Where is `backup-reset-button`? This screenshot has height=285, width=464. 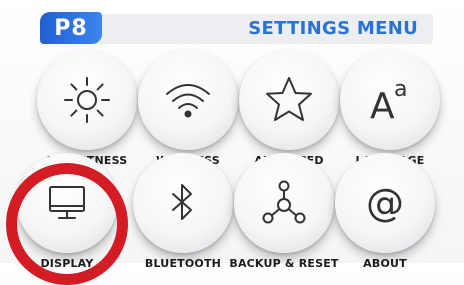
backup-reset-button is located at coordinates (284, 203).